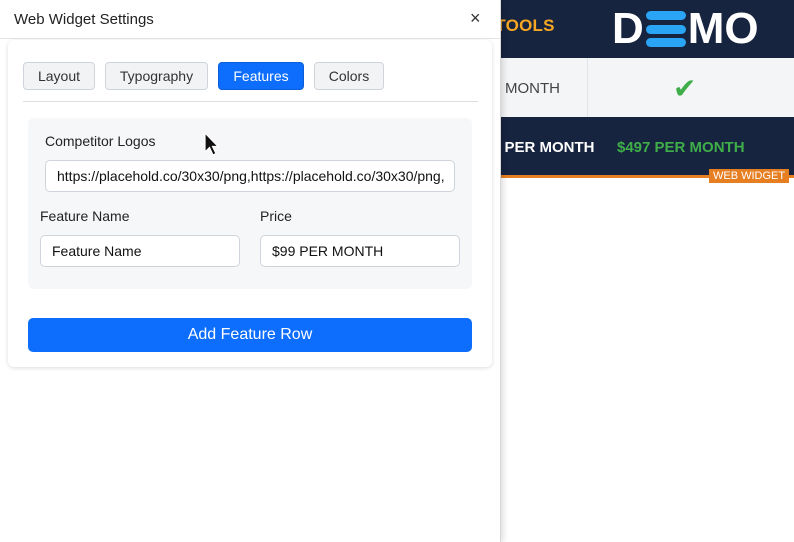  Describe the element at coordinates (250, 101) in the screenshot. I see `tabs-underline` at that location.